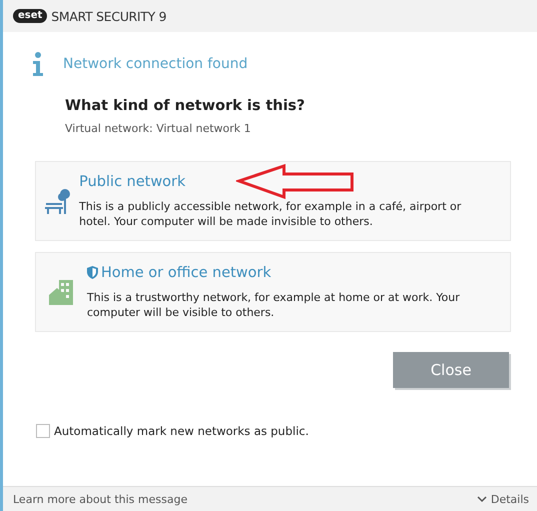  Describe the element at coordinates (108, 16) in the screenshot. I see `window-title: SMART SECURITY 9` at that location.